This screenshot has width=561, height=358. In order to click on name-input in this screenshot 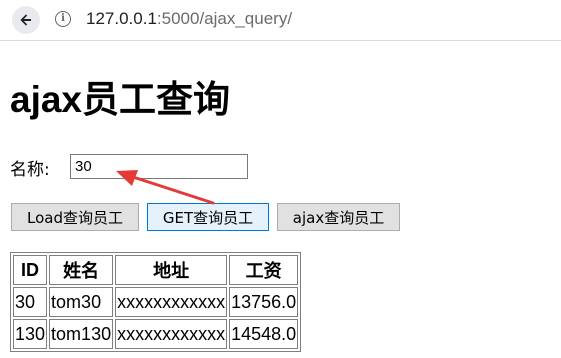, I will do `click(159, 166)`.